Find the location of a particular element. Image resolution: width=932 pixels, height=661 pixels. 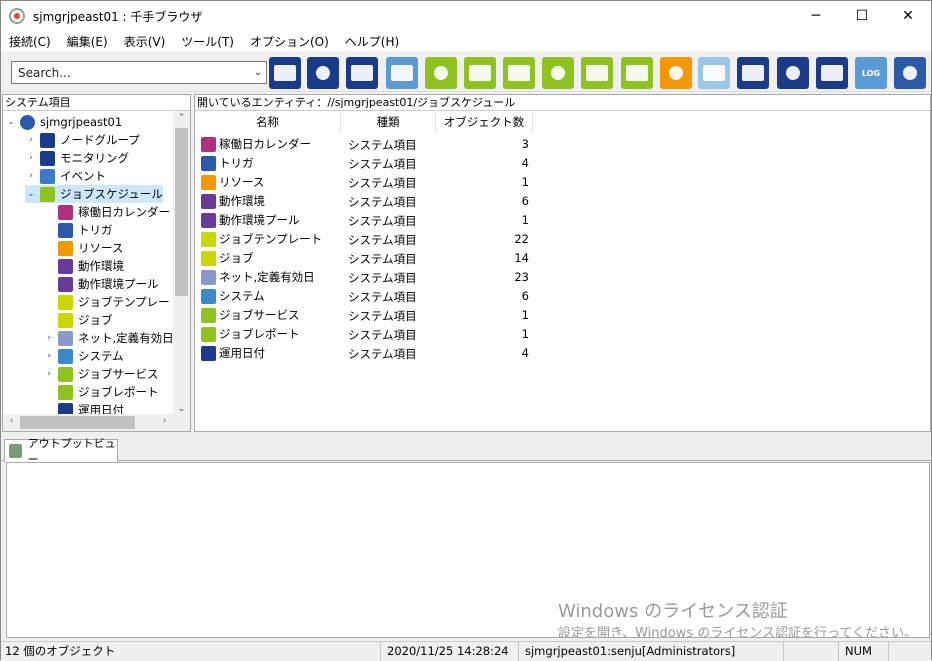

toolbar-button-check-green is located at coordinates (480, 73).